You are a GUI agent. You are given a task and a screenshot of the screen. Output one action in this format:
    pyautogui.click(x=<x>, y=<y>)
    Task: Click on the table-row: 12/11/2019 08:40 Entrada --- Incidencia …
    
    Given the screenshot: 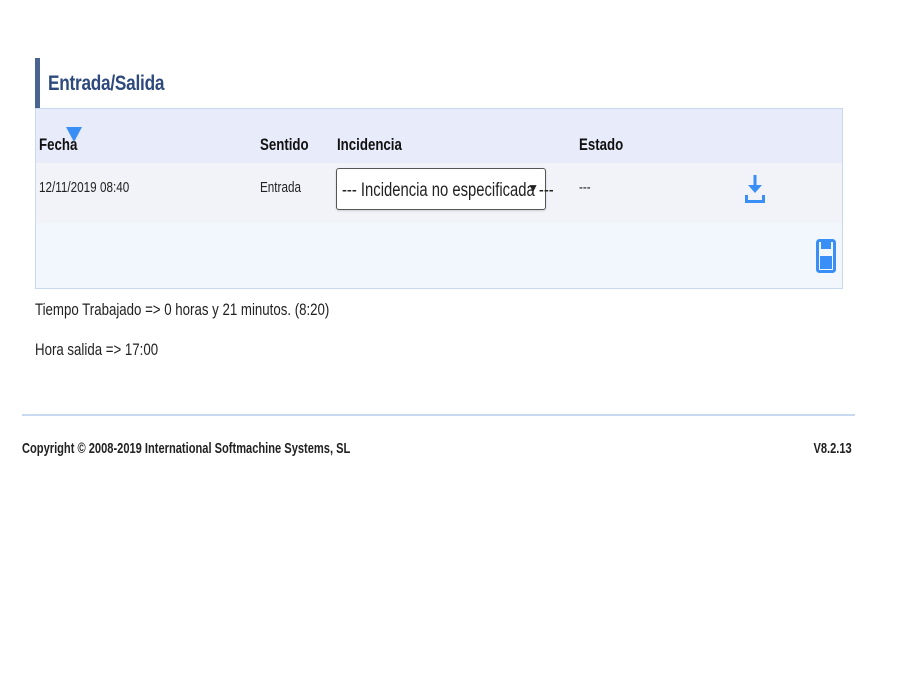 What is the action you would take?
    pyautogui.click(x=439, y=193)
    